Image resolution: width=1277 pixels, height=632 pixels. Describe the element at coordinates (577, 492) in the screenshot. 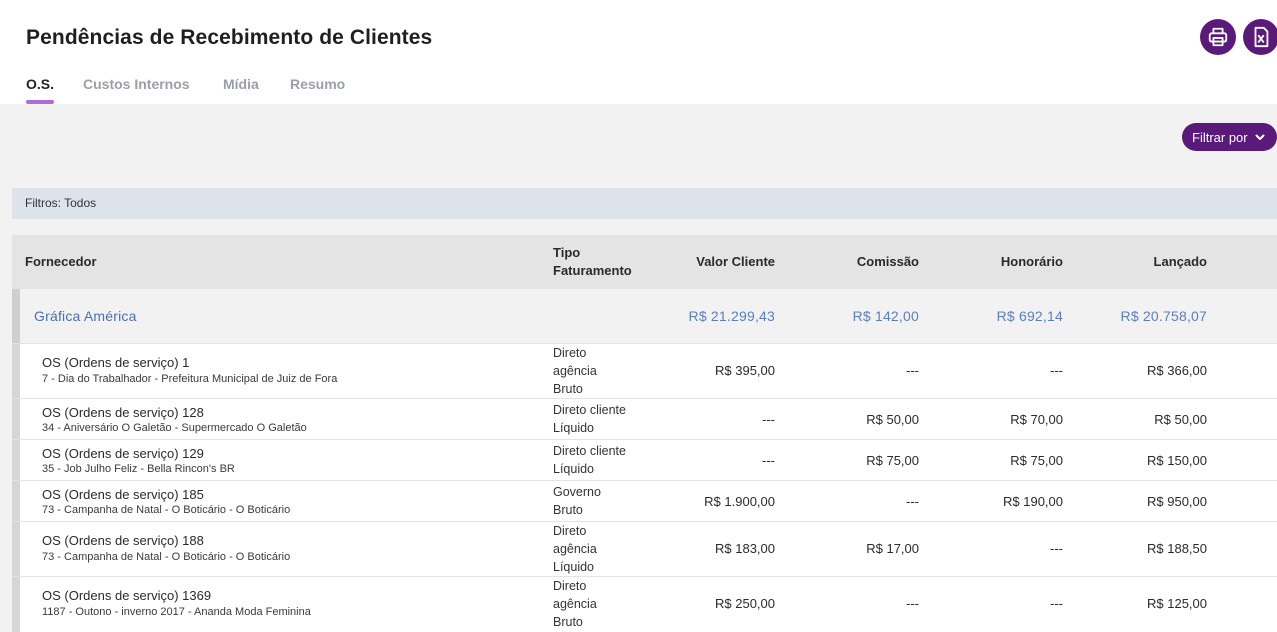

I see `tipo-line: Governo` at that location.